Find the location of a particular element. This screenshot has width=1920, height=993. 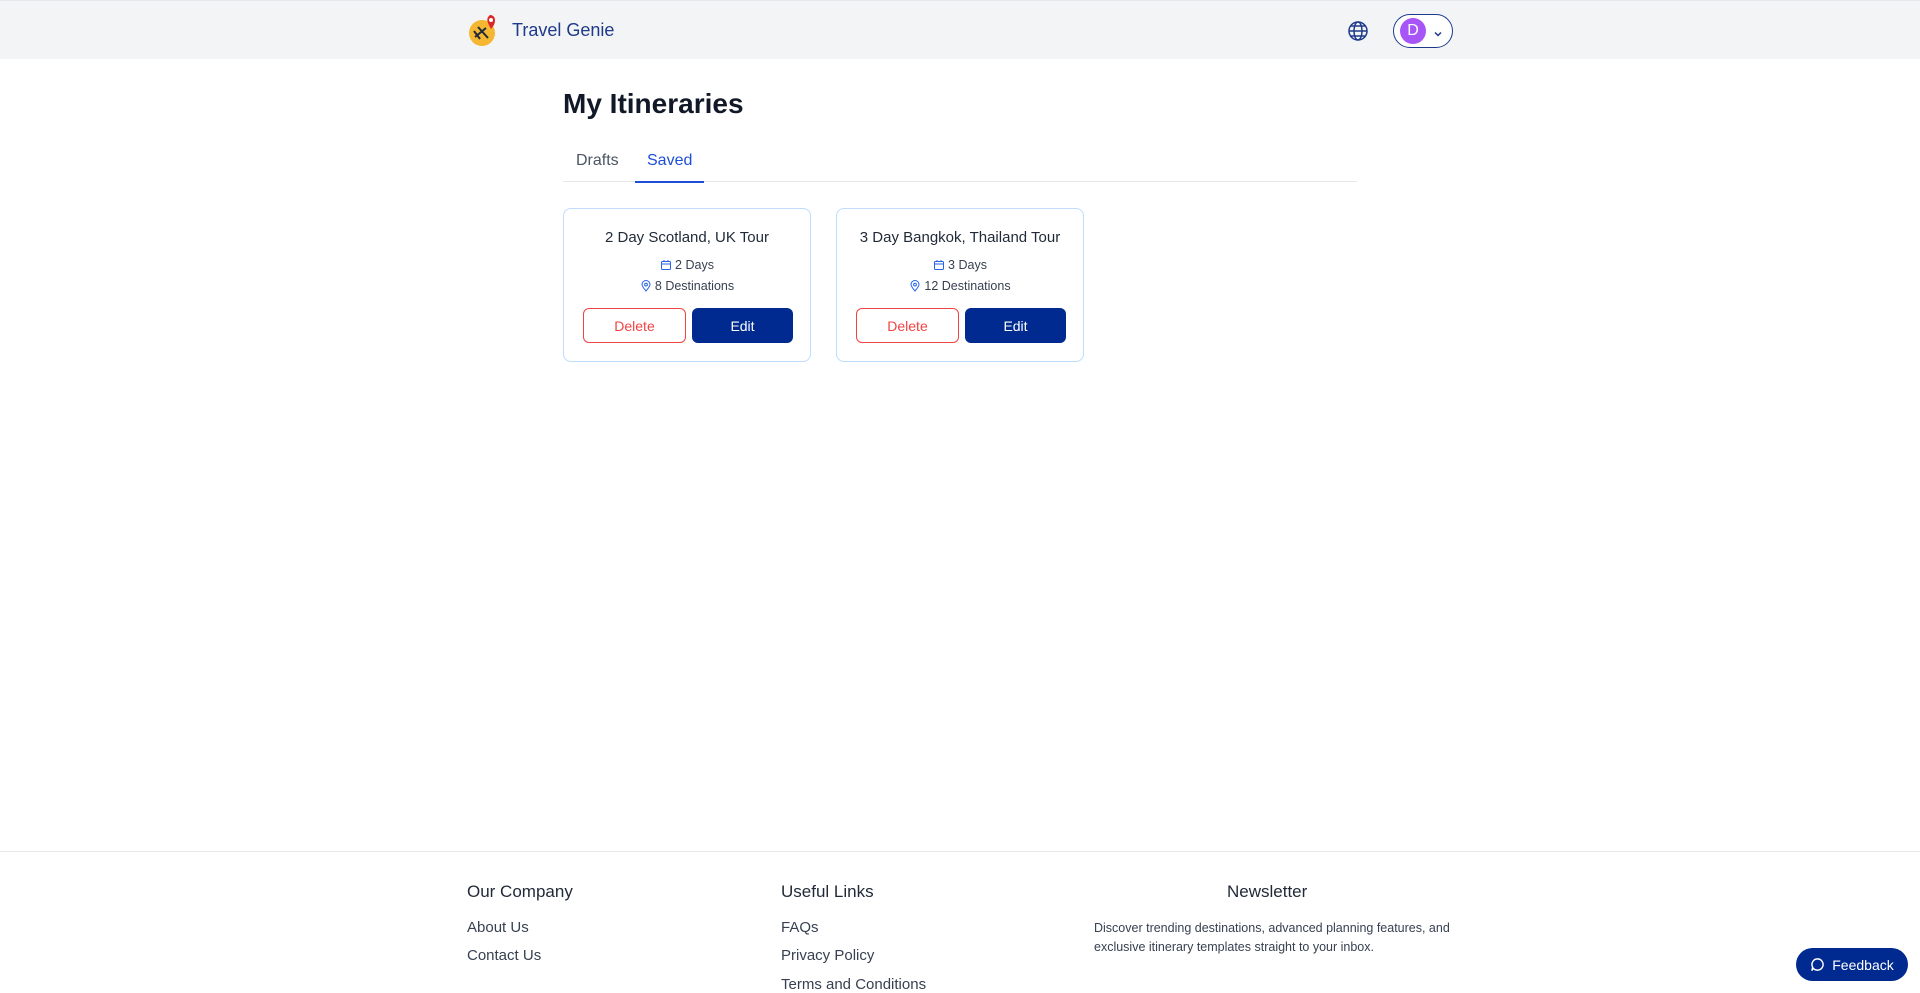

destinations-label: 8 Destinations is located at coordinates (694, 286).